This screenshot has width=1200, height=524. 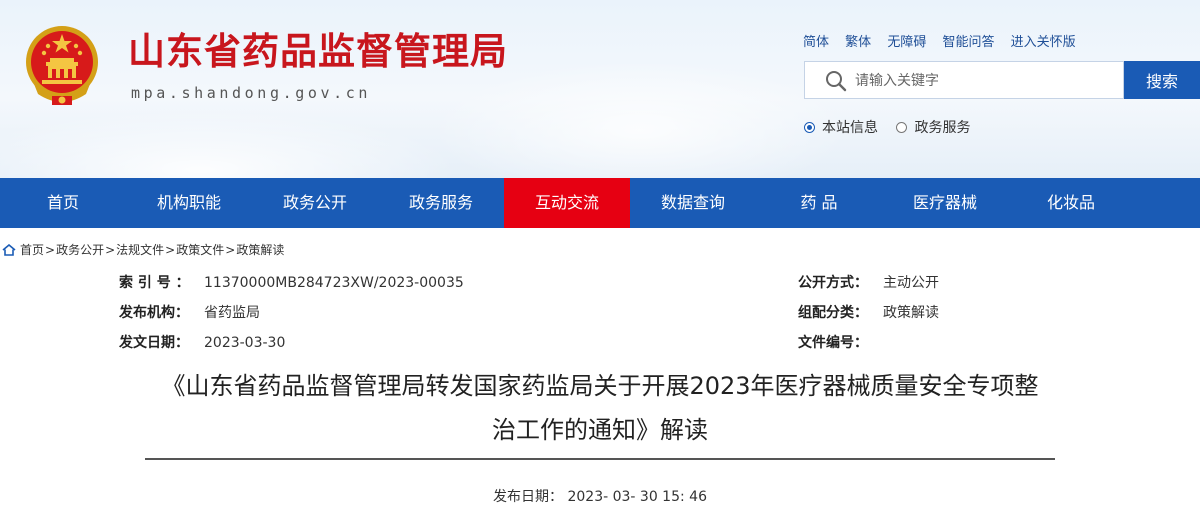 I want to click on top-links: 简体 繁体 无障碍 智能问答 进入关怀版, so click(x=945, y=40).